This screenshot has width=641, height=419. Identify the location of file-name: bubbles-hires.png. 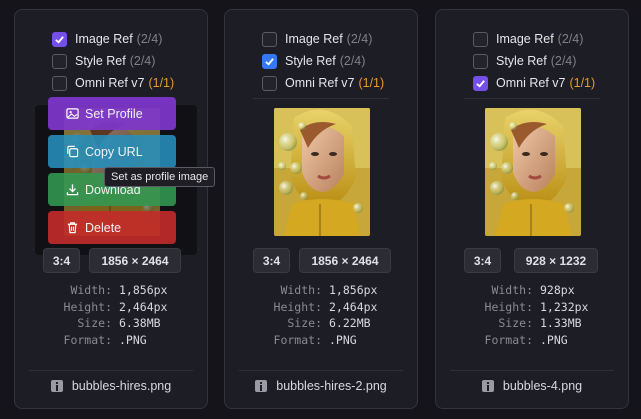
(121, 386).